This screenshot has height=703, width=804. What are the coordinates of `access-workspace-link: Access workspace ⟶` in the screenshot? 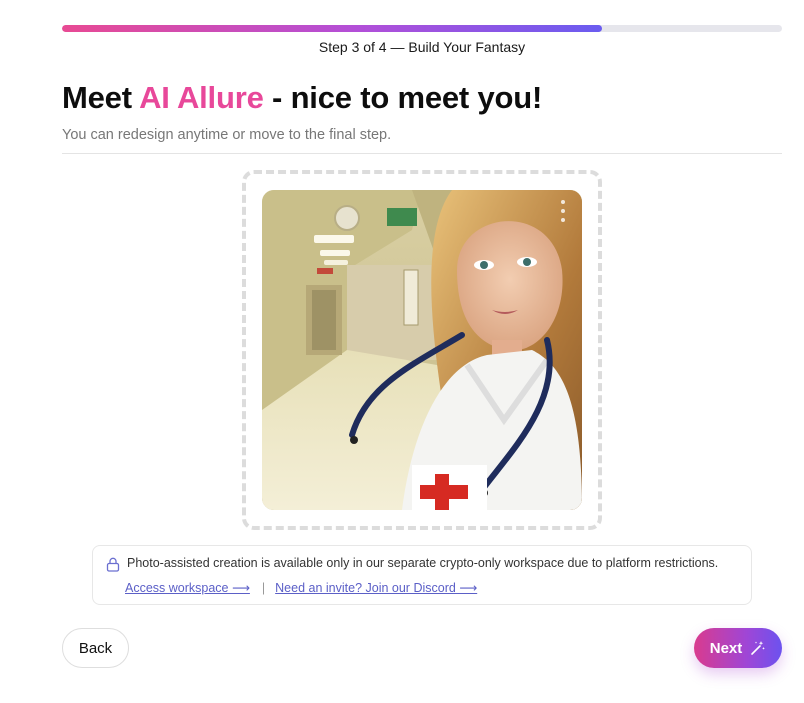 It's located at (187, 588).